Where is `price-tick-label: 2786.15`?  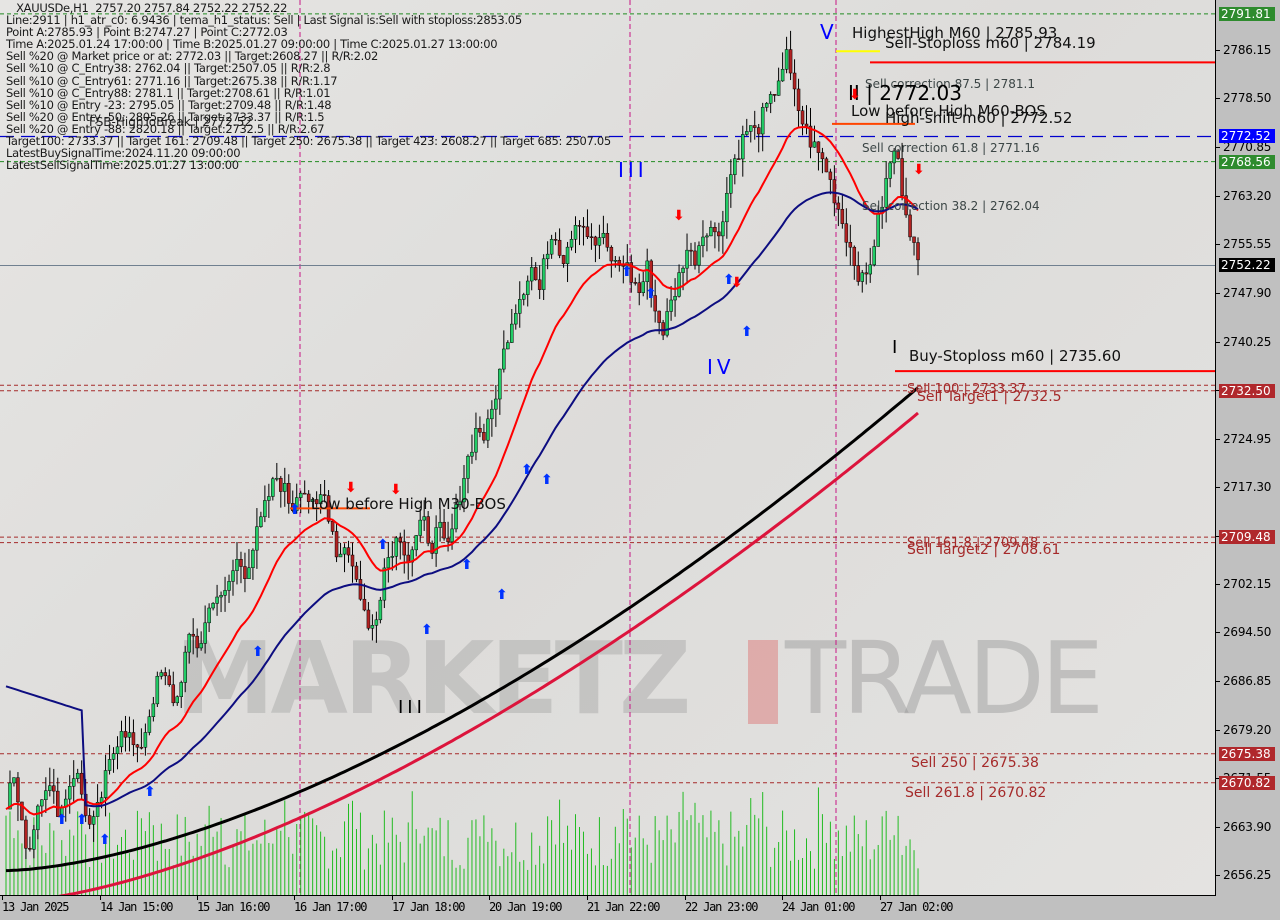
price-tick-label: 2786.15 is located at coordinates (1247, 49).